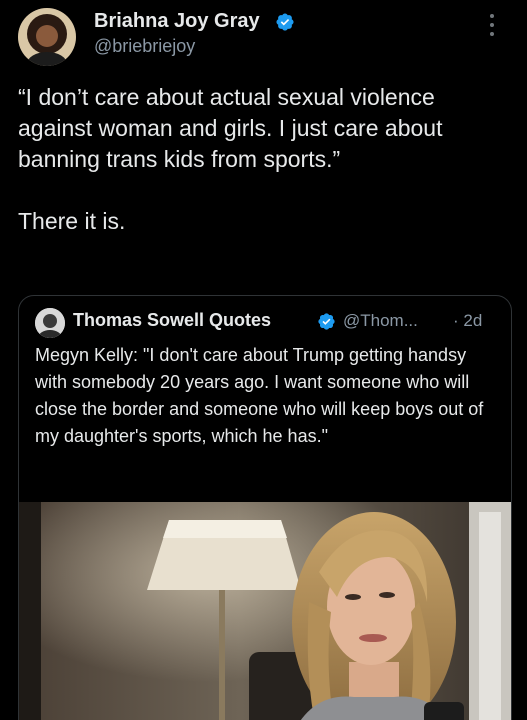 The height and width of the screenshot is (720, 527). I want to click on author-handle: @briebriejoy, so click(144, 46).